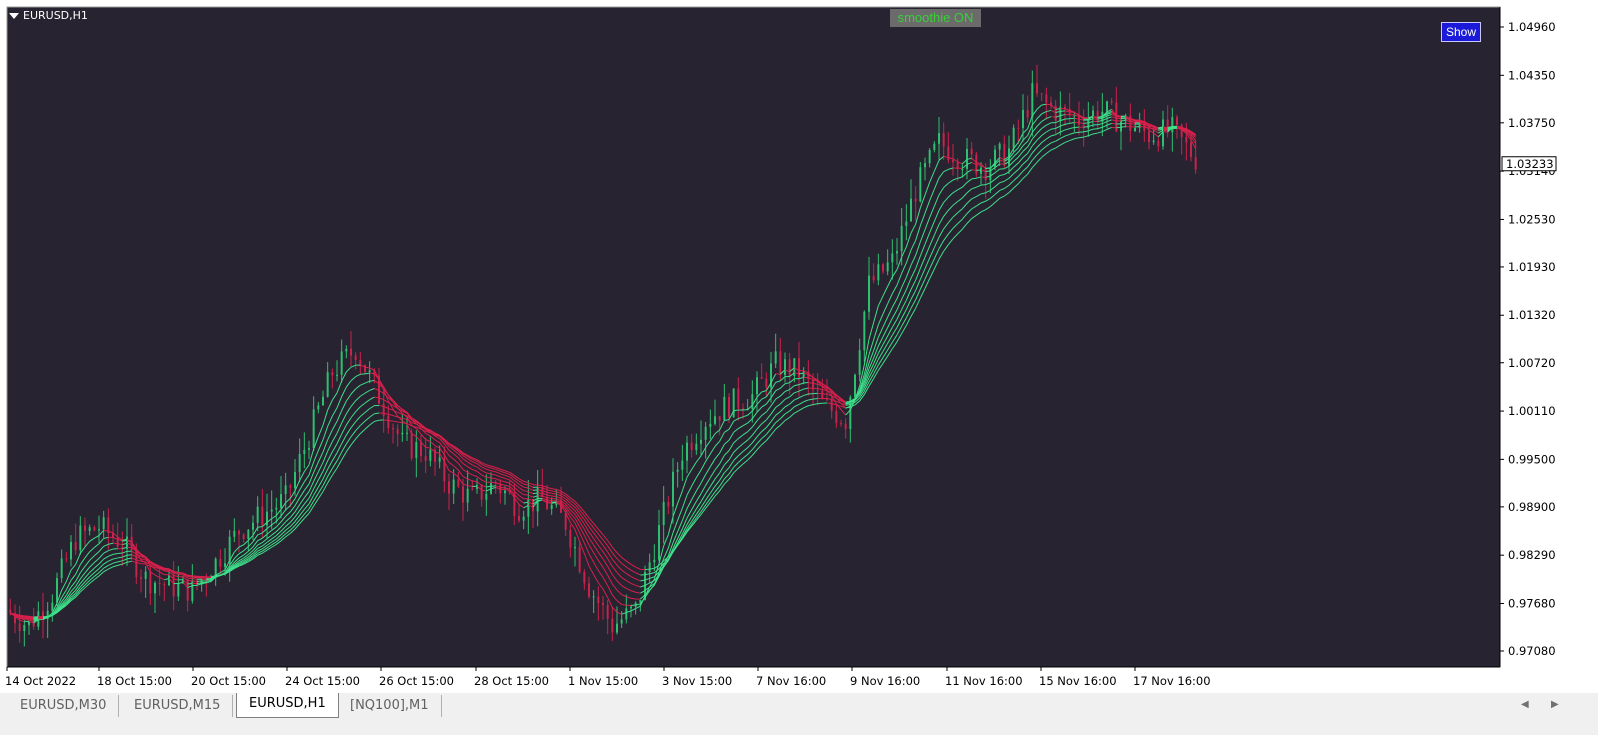 The image size is (1598, 735). What do you see at coordinates (1532, 651) in the screenshot?
I see `price-tick-label: 0.97080` at bounding box center [1532, 651].